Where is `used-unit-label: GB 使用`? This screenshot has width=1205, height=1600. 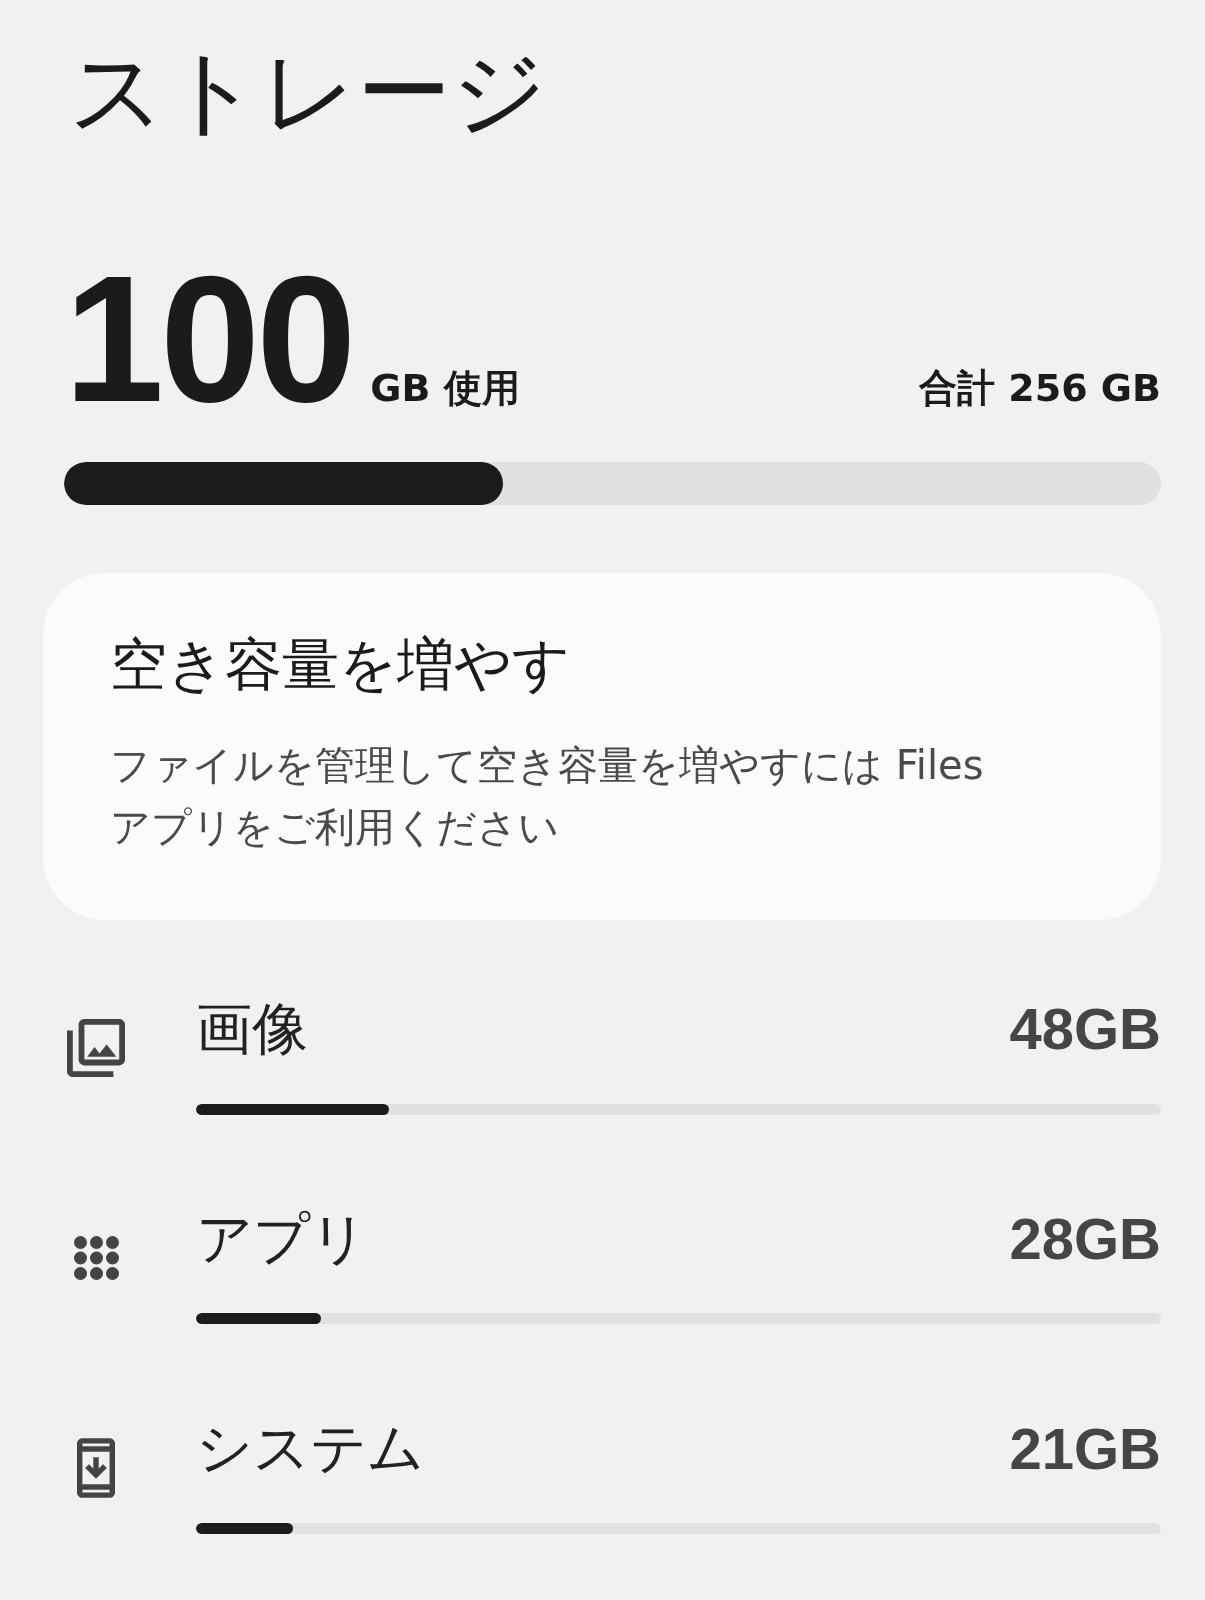
used-unit-label: GB 使用 is located at coordinates (445, 388).